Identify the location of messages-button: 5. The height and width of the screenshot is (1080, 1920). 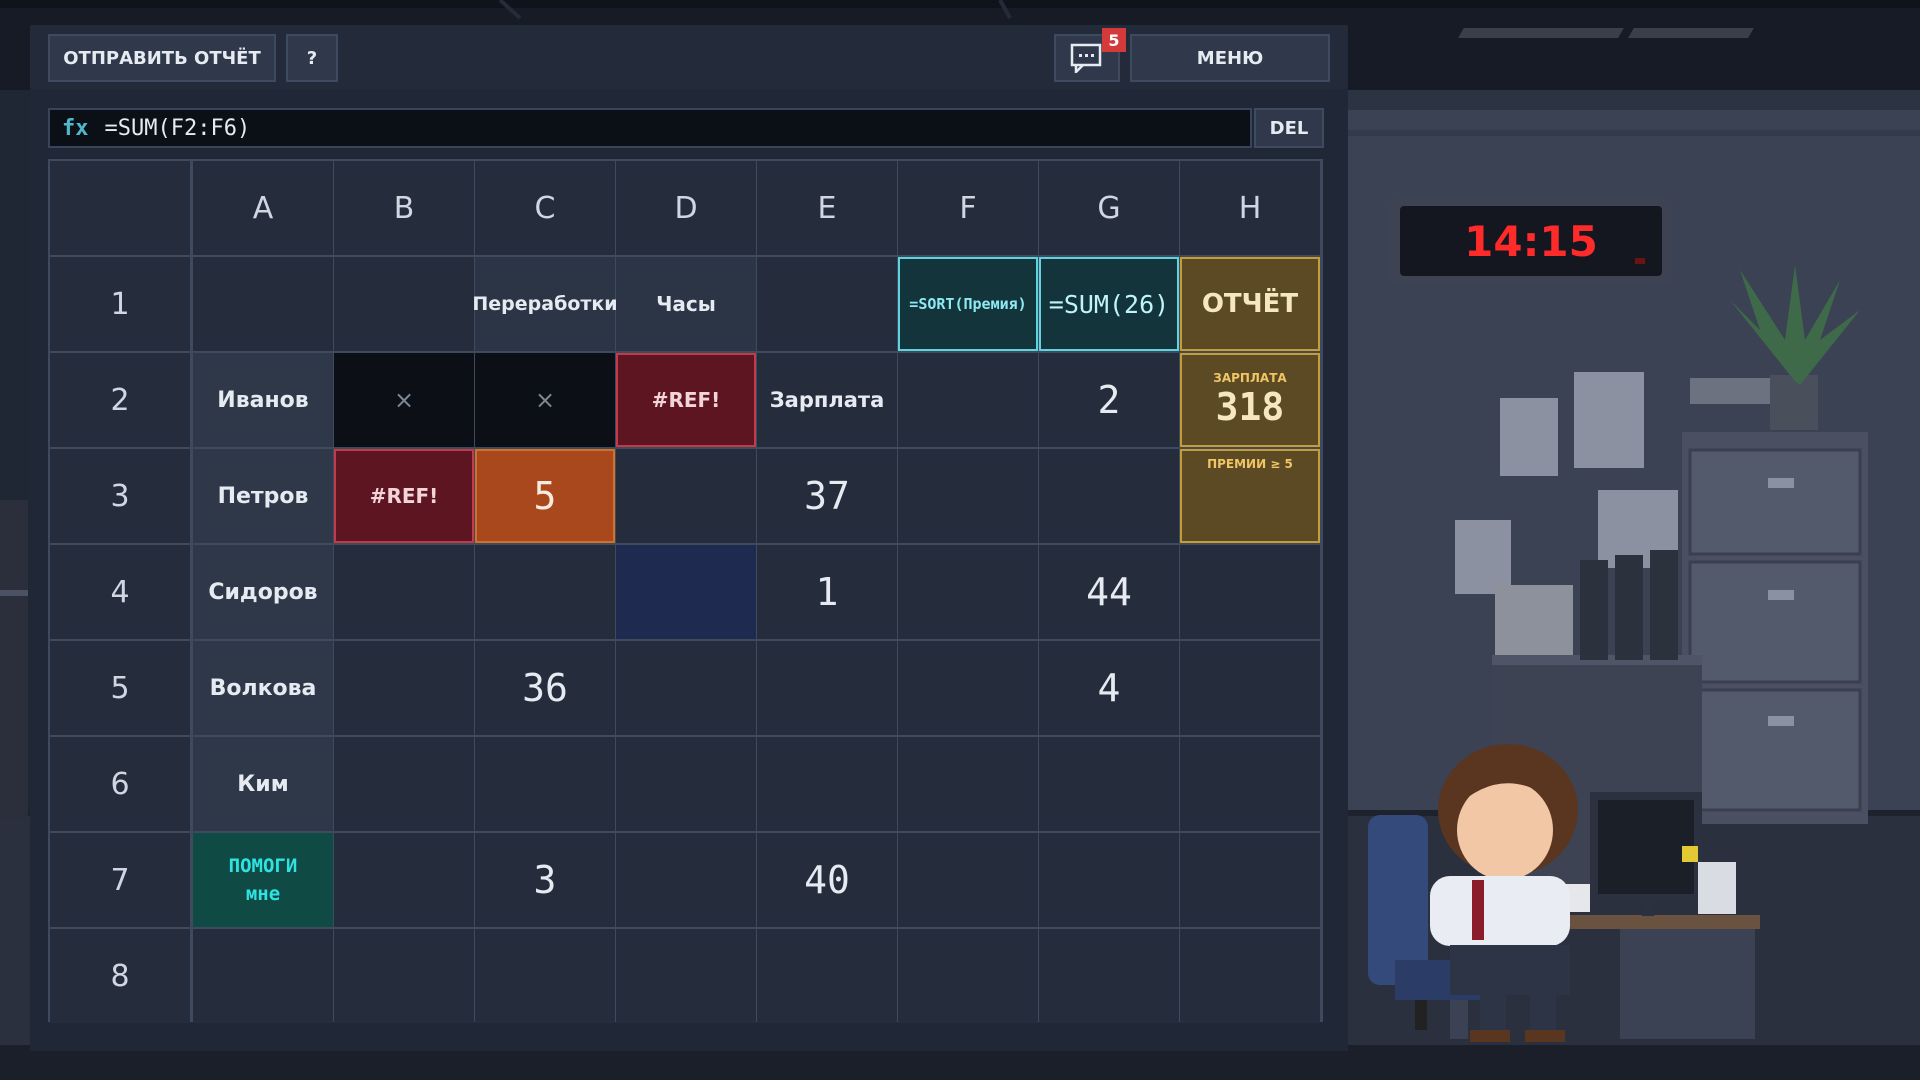
(1090, 55).